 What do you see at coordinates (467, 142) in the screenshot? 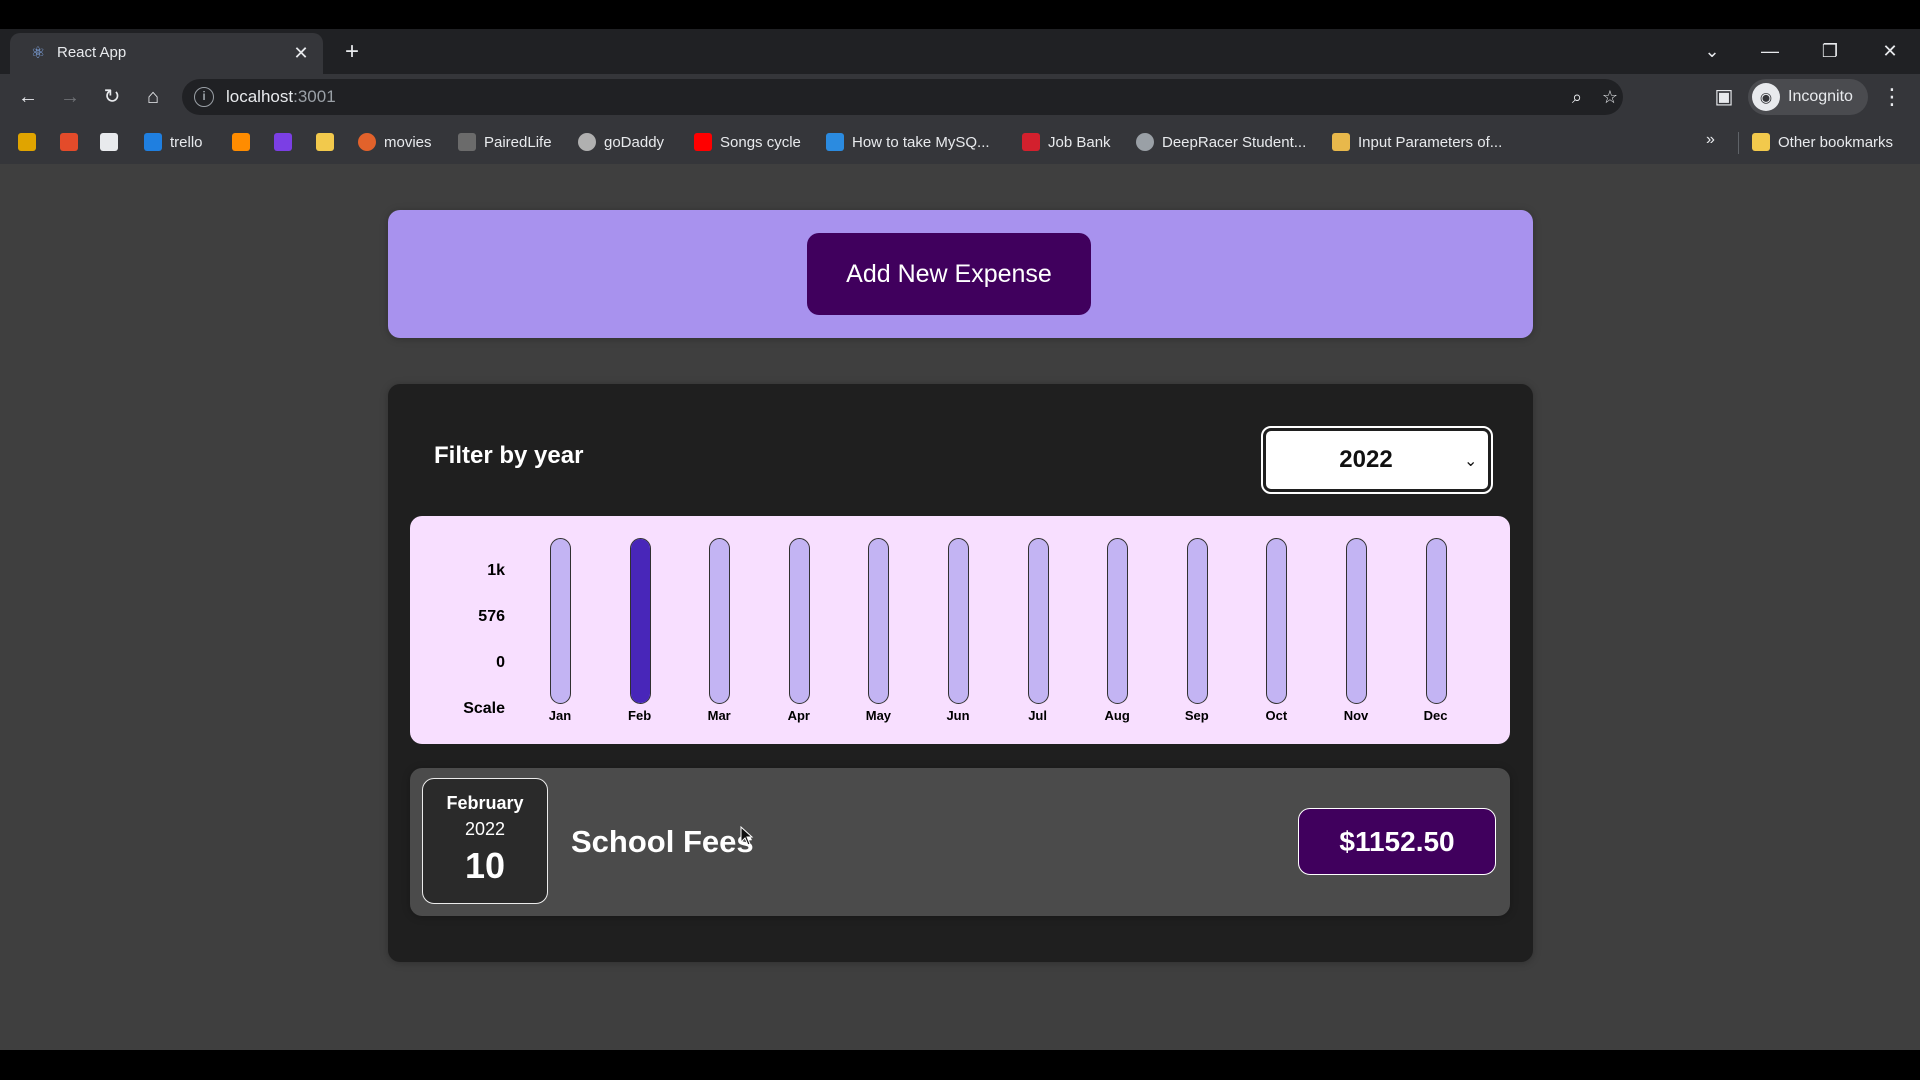
I see `pairedlife-icon` at bounding box center [467, 142].